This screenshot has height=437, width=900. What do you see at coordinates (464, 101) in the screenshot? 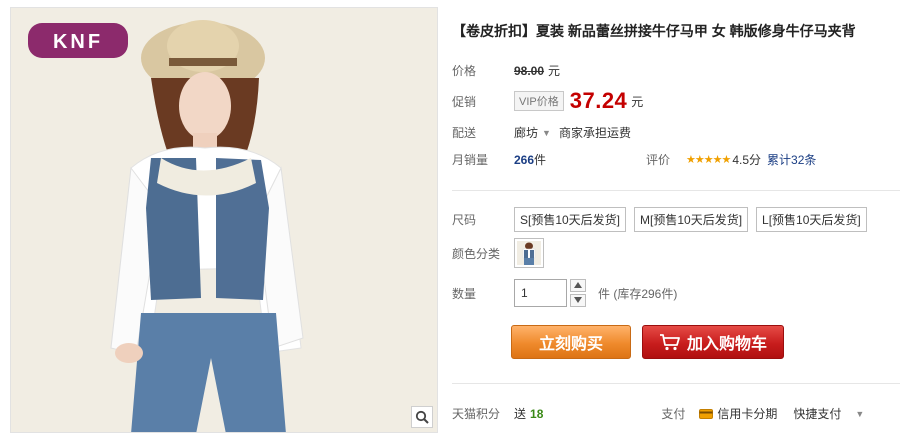
I see `promo-label: 促销` at bounding box center [464, 101].